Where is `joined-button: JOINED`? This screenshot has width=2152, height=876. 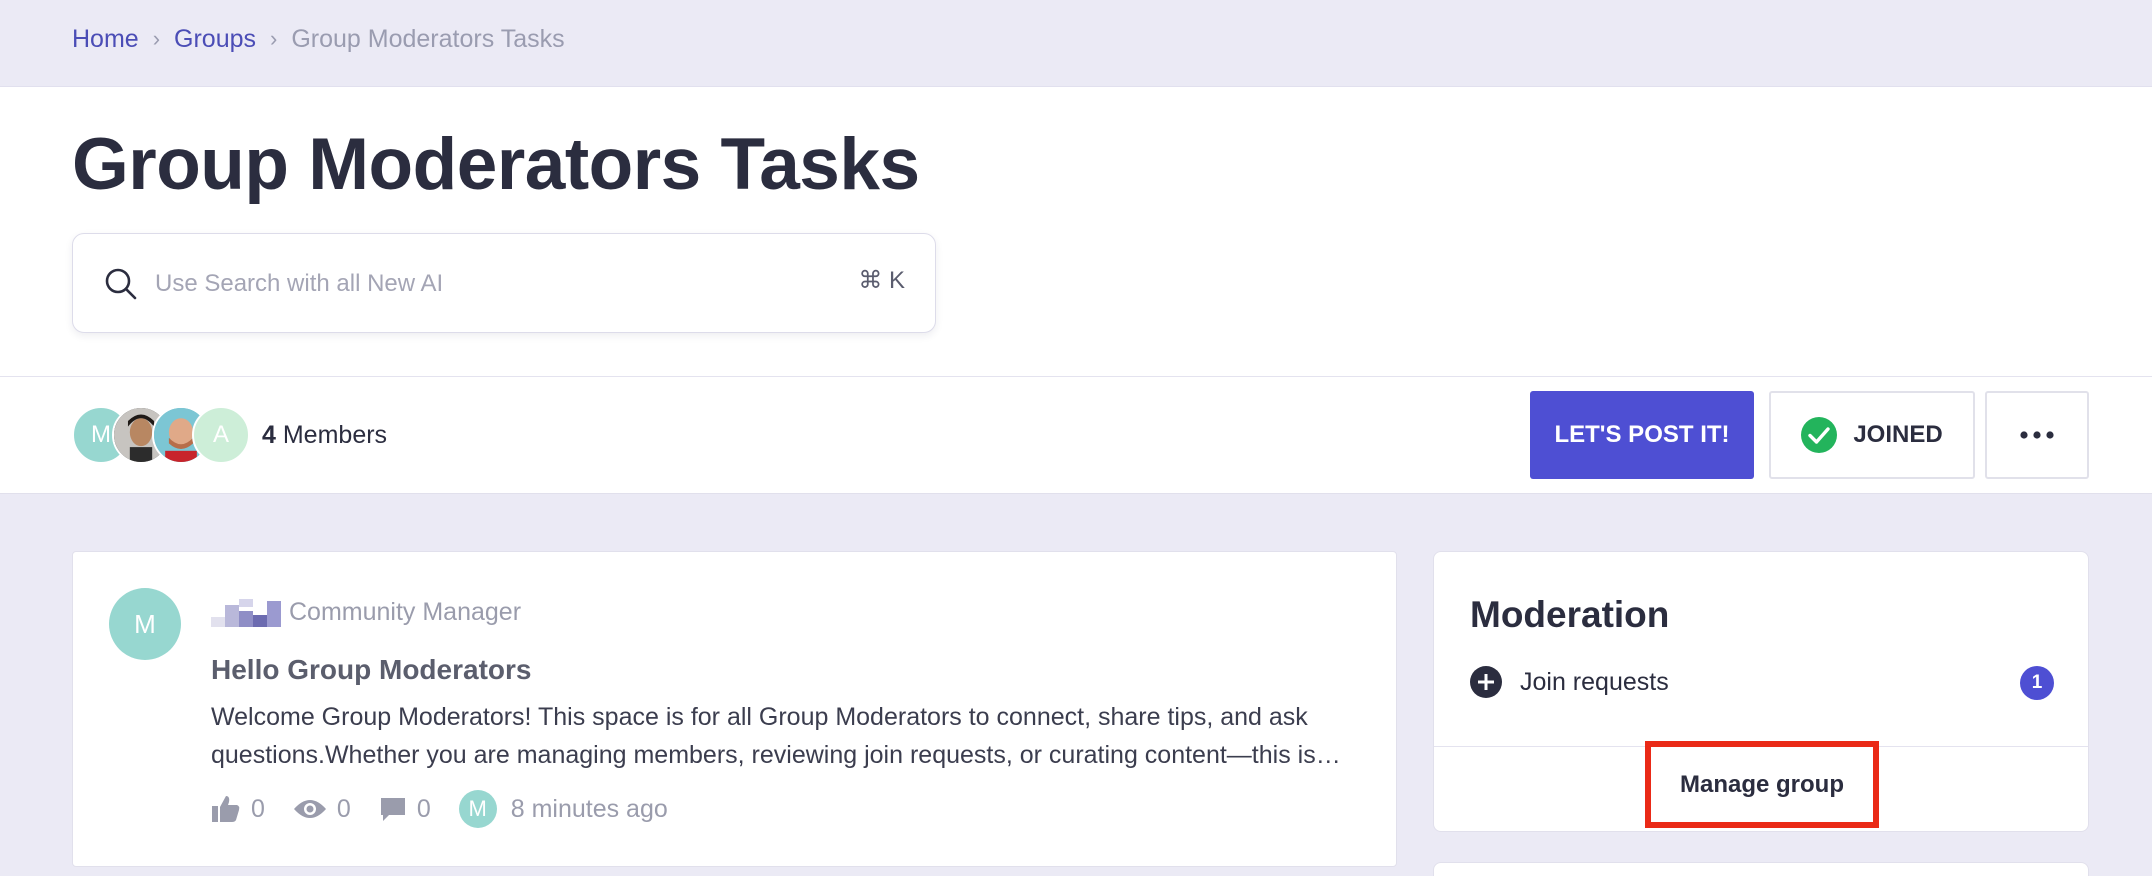
joined-button: JOINED is located at coordinates (1872, 435).